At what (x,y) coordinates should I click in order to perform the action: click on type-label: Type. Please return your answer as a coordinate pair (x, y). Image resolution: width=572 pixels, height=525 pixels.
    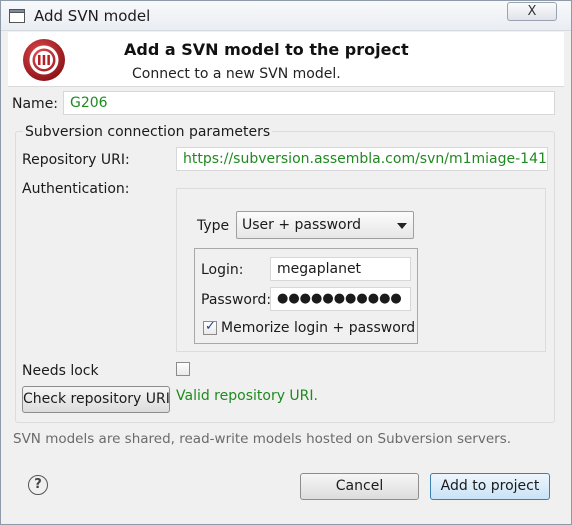
    Looking at the image, I should click on (213, 226).